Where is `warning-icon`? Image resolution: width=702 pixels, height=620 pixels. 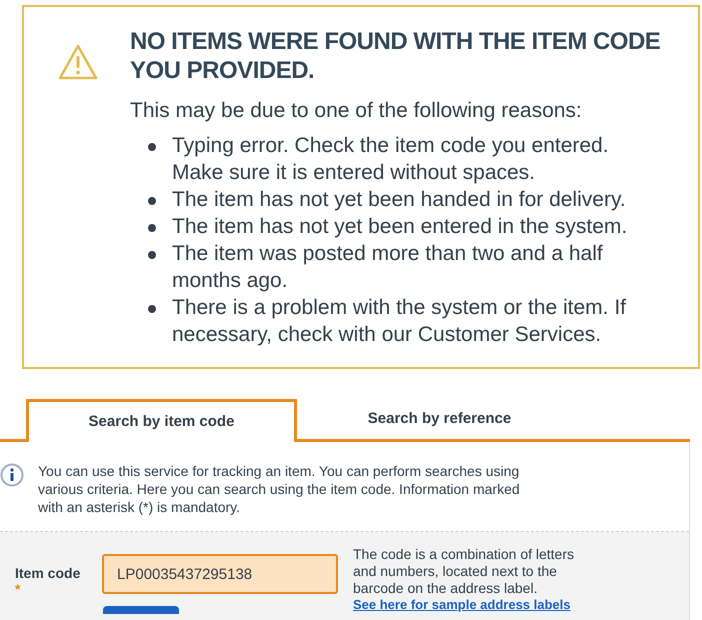
warning-icon is located at coordinates (78, 62).